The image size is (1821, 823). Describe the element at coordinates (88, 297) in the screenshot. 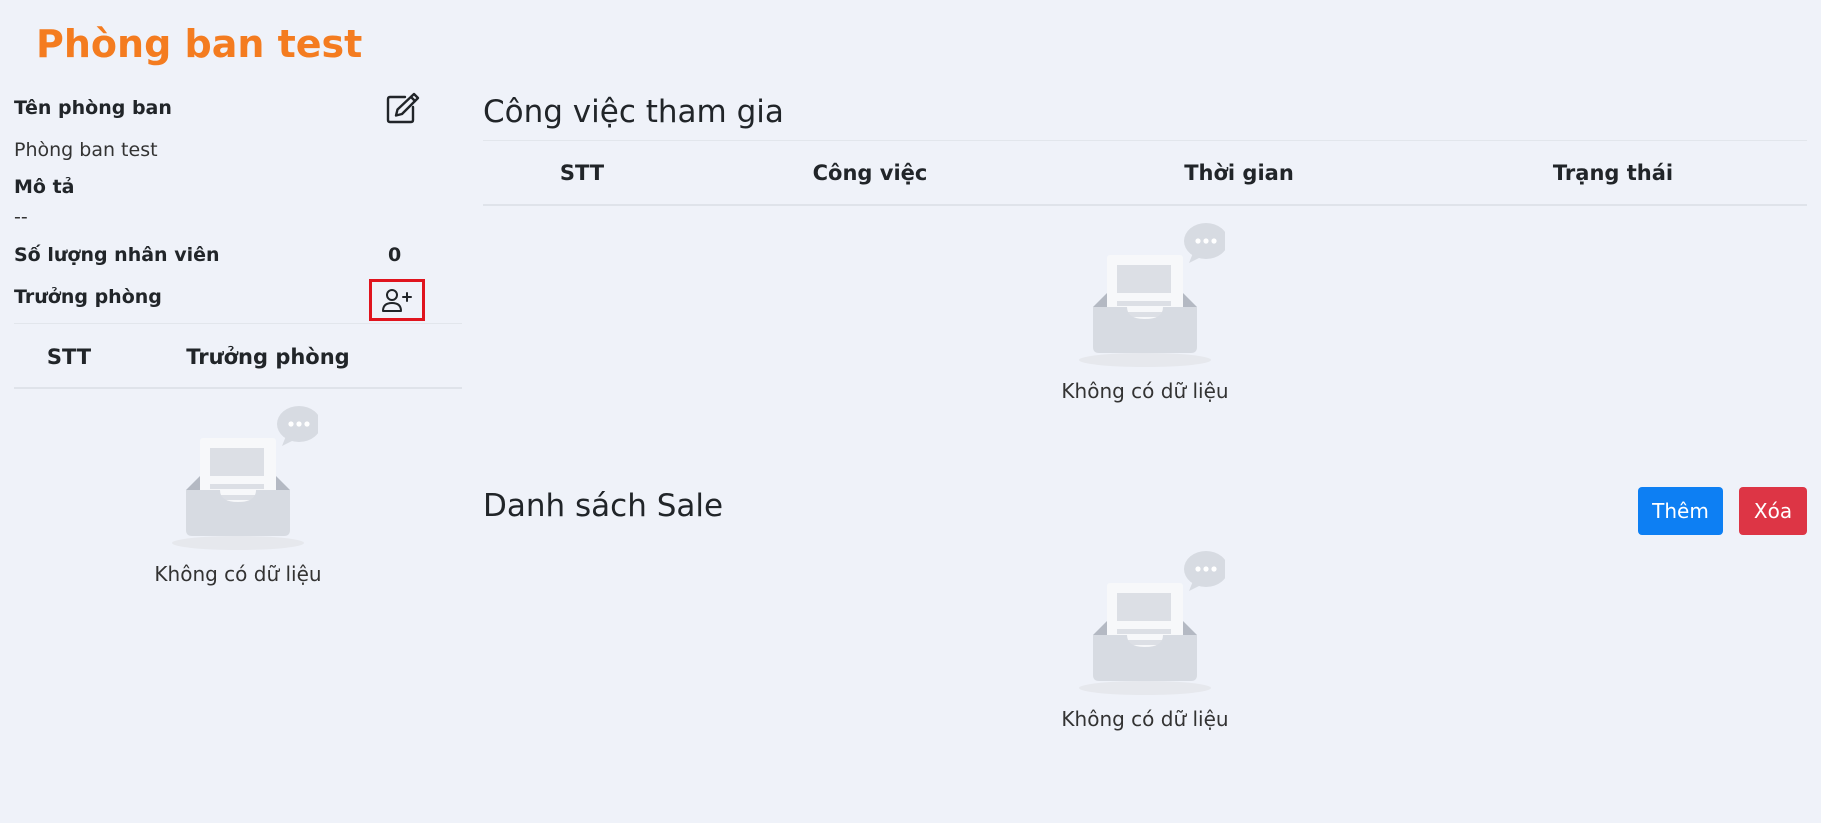

I see `department-head-label: Trưởng phòng` at that location.